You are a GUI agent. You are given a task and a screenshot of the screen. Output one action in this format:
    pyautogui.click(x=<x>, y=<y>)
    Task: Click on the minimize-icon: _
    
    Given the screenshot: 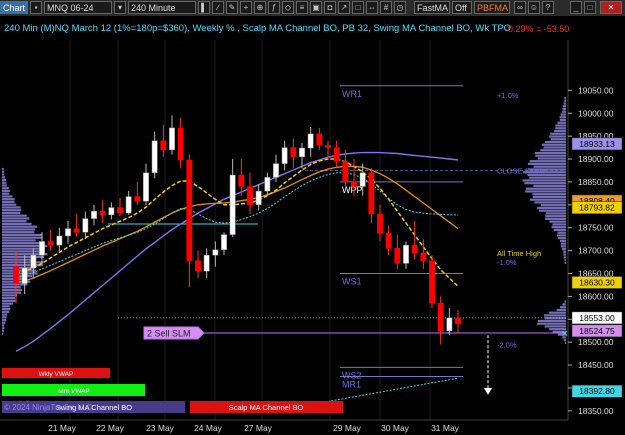 What is the action you would take?
    pyautogui.click(x=576, y=7)
    